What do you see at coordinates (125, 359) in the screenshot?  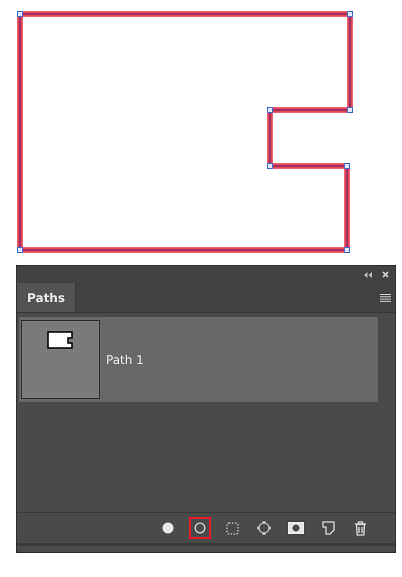 I see `path-name: Path 1` at bounding box center [125, 359].